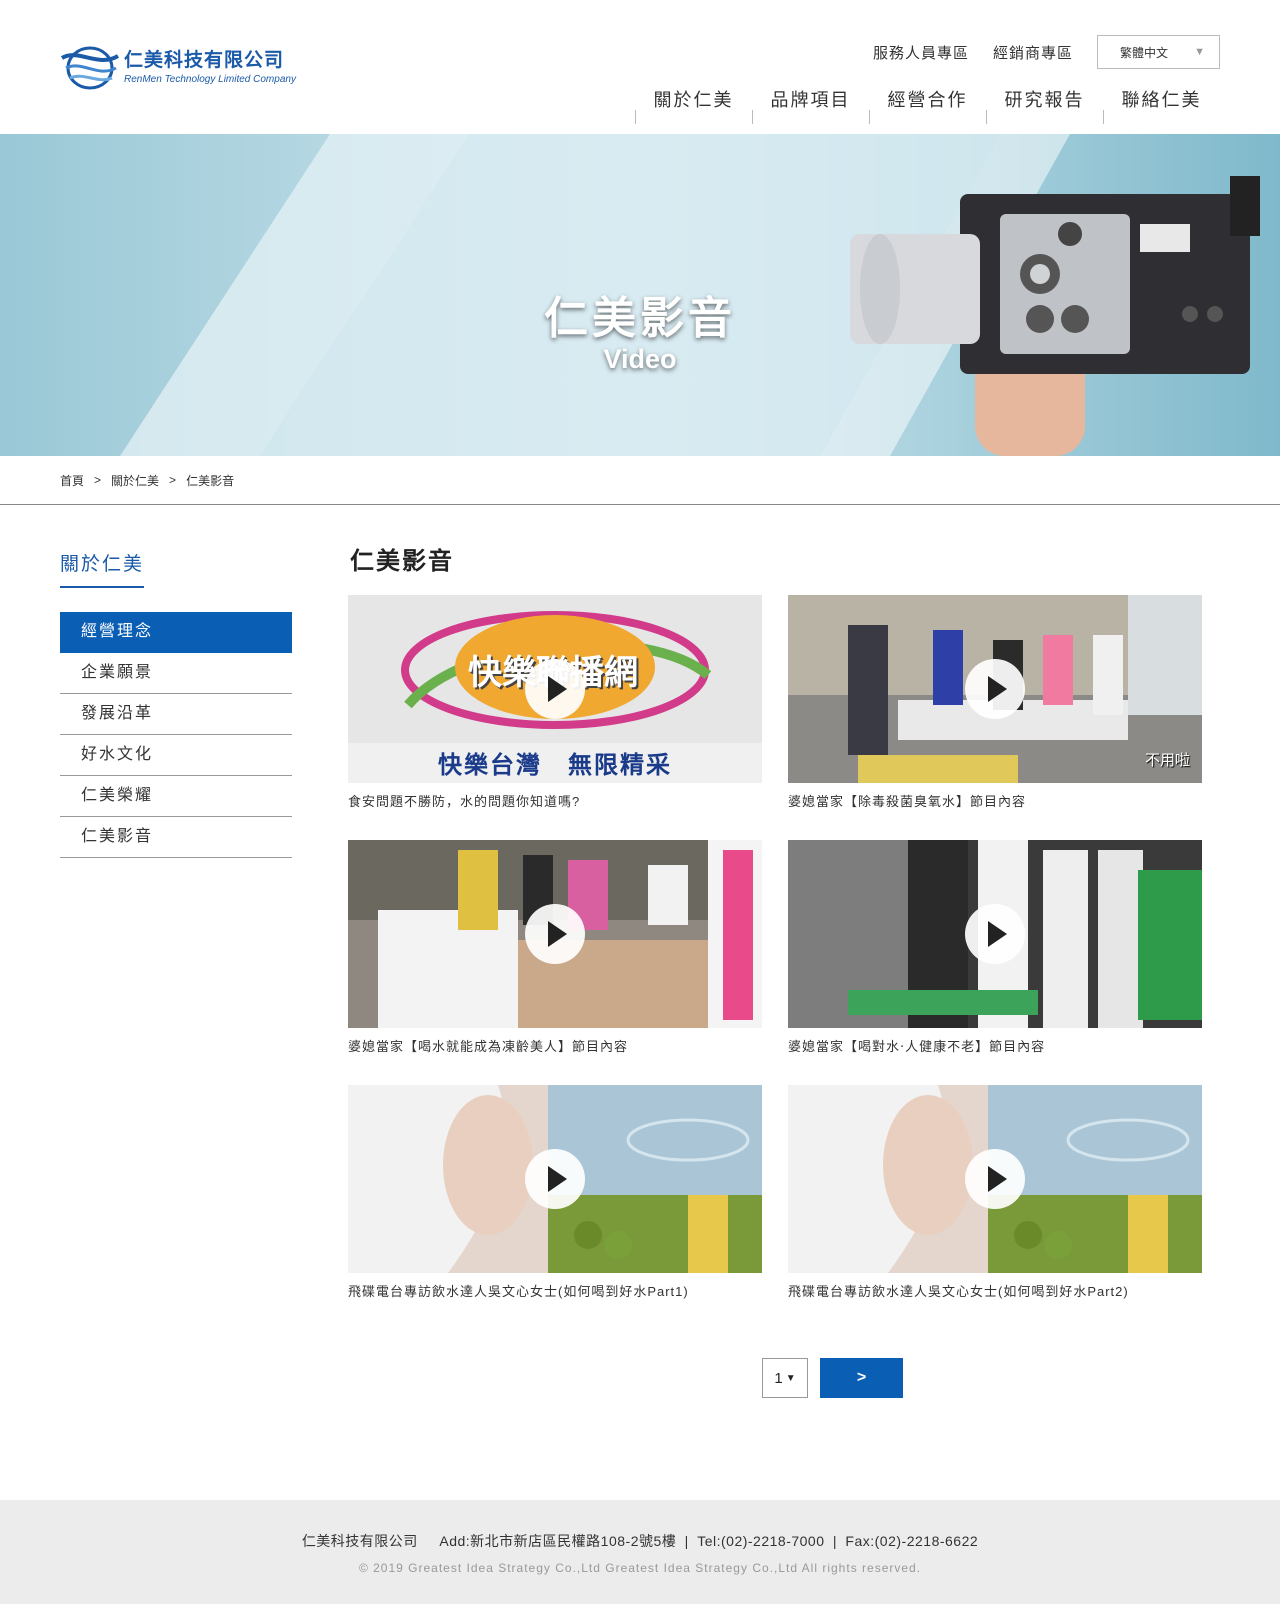 The width and height of the screenshot is (1280, 1604). Describe the element at coordinates (995, 800) in the screenshot. I see `video-caption: 婆媳當家【除毒殺菌臭氧水】節目內容` at that location.